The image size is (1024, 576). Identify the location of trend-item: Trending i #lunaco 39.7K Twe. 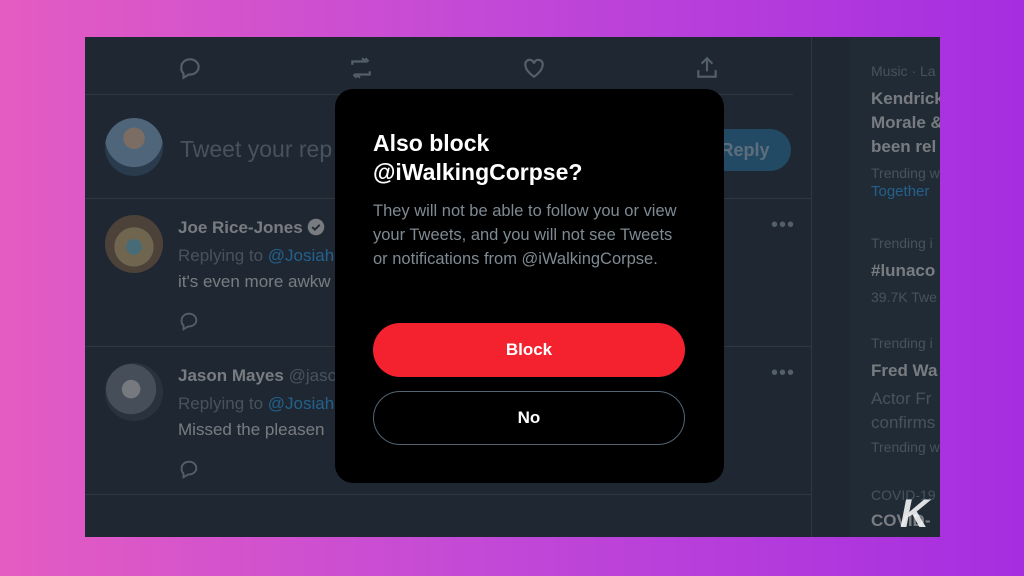
(904, 270).